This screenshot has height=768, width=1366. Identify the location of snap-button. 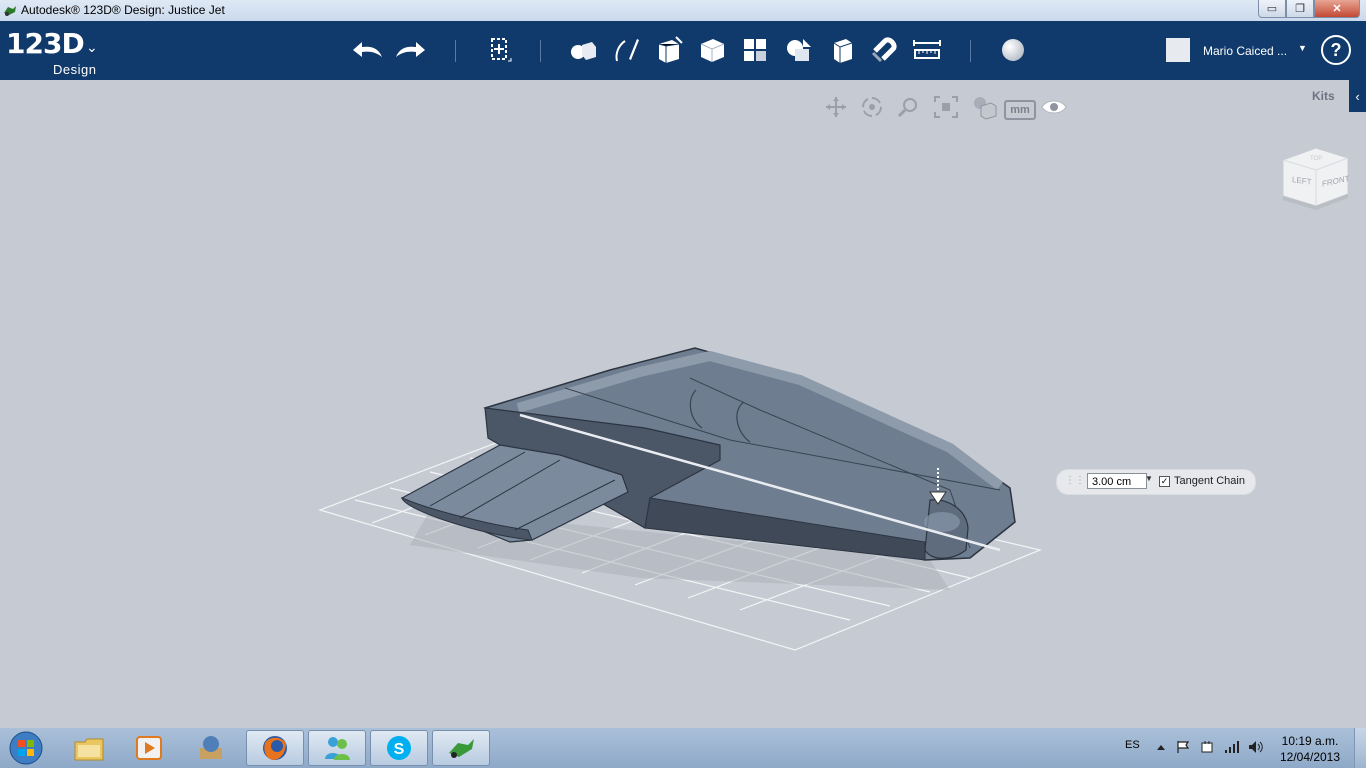
(884, 50).